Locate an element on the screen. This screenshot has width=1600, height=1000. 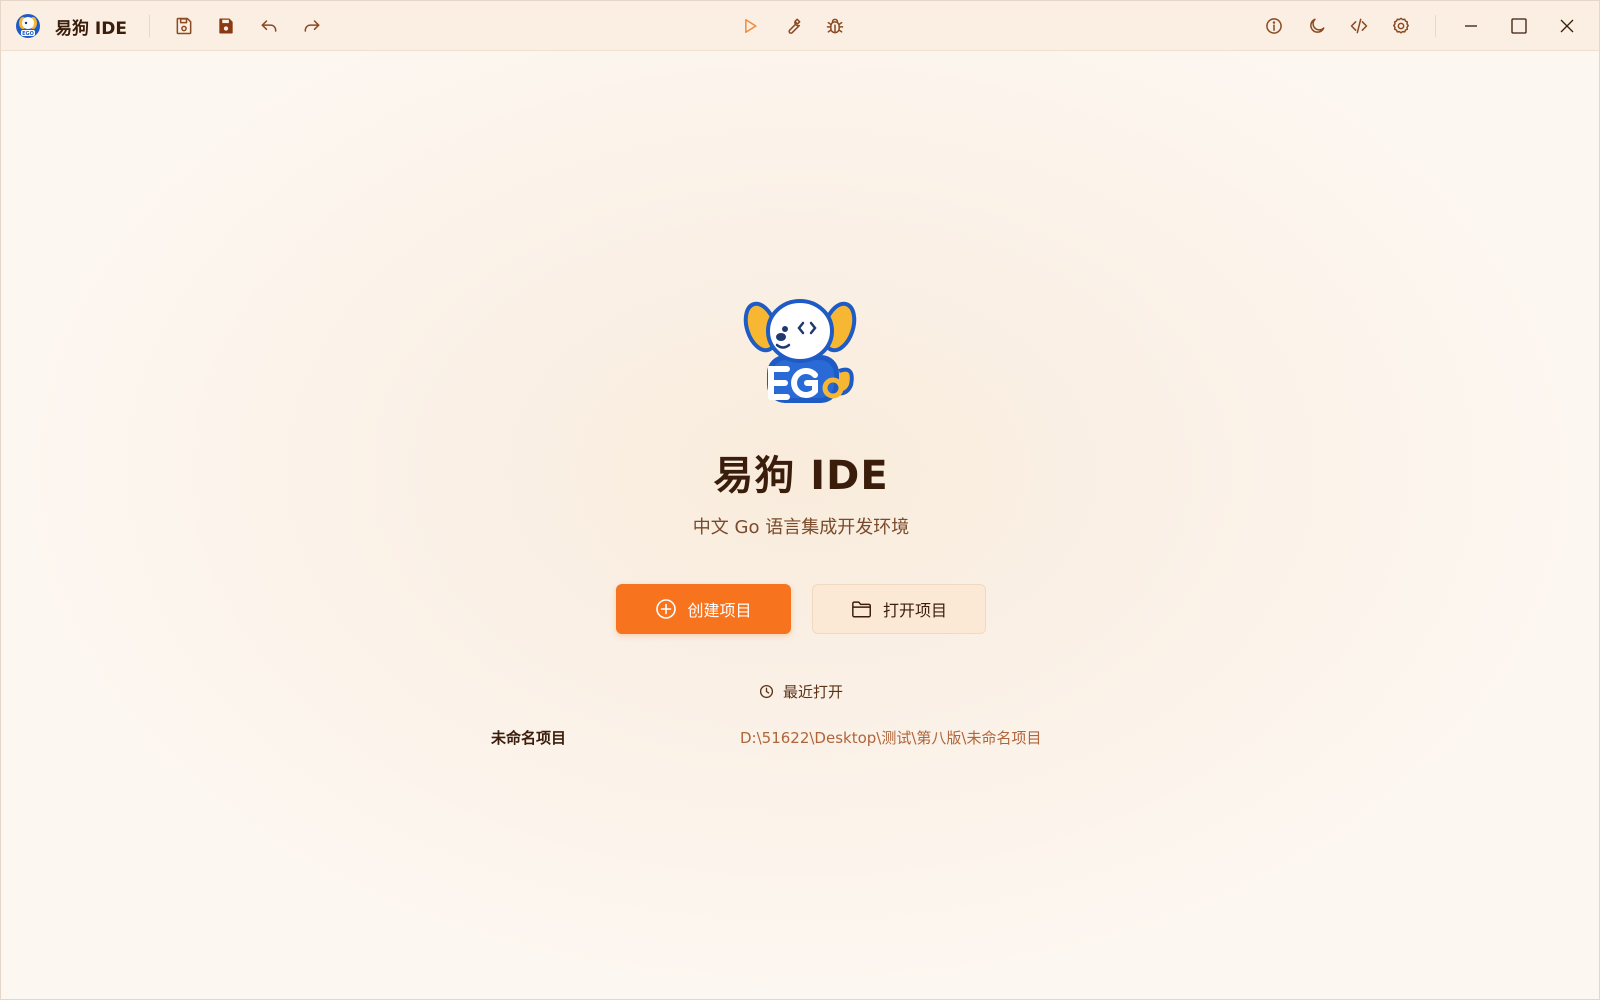
redo-button is located at coordinates (312, 26).